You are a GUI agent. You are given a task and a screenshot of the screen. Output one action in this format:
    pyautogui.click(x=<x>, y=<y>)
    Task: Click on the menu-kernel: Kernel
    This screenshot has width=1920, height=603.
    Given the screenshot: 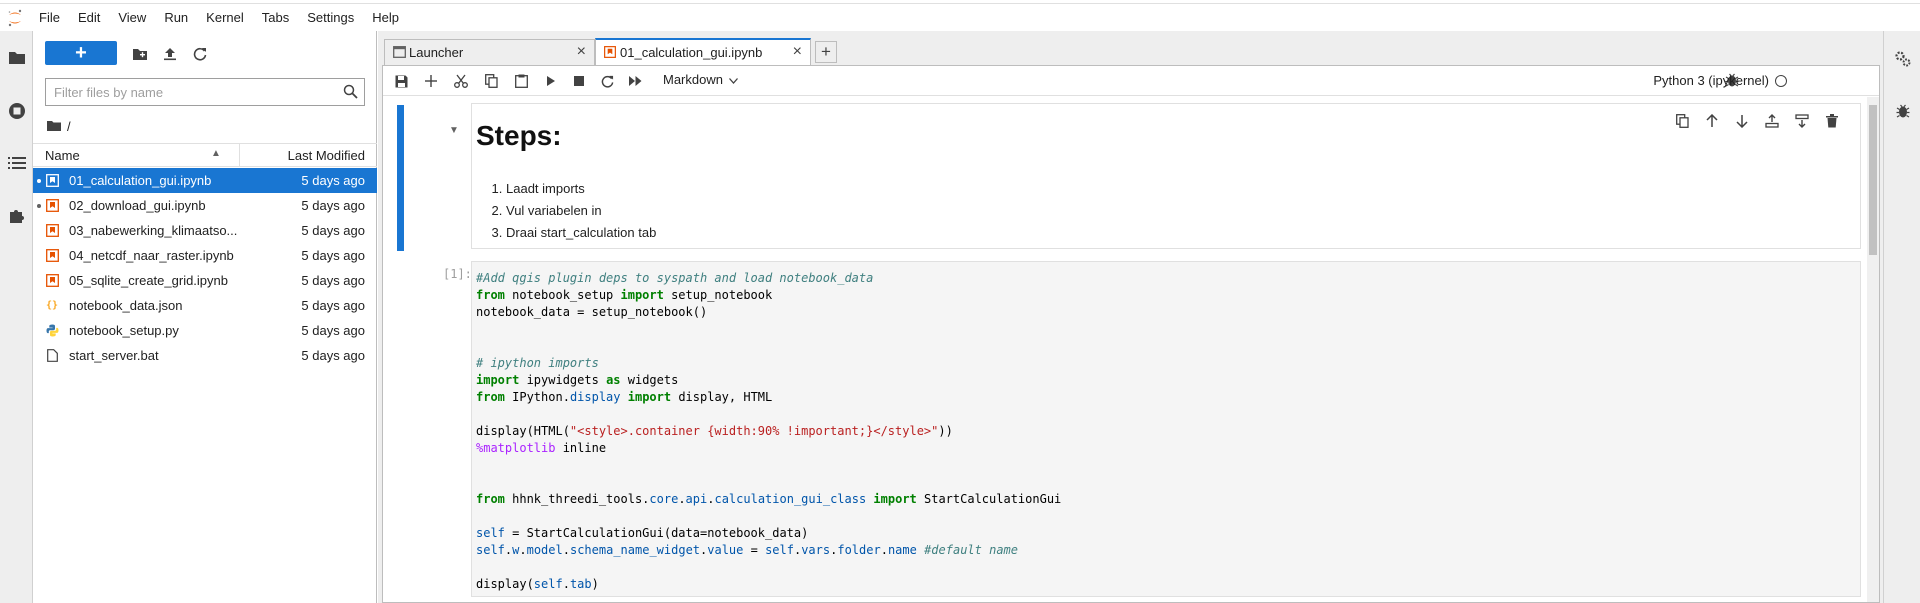 What is the action you would take?
    pyautogui.click(x=225, y=18)
    